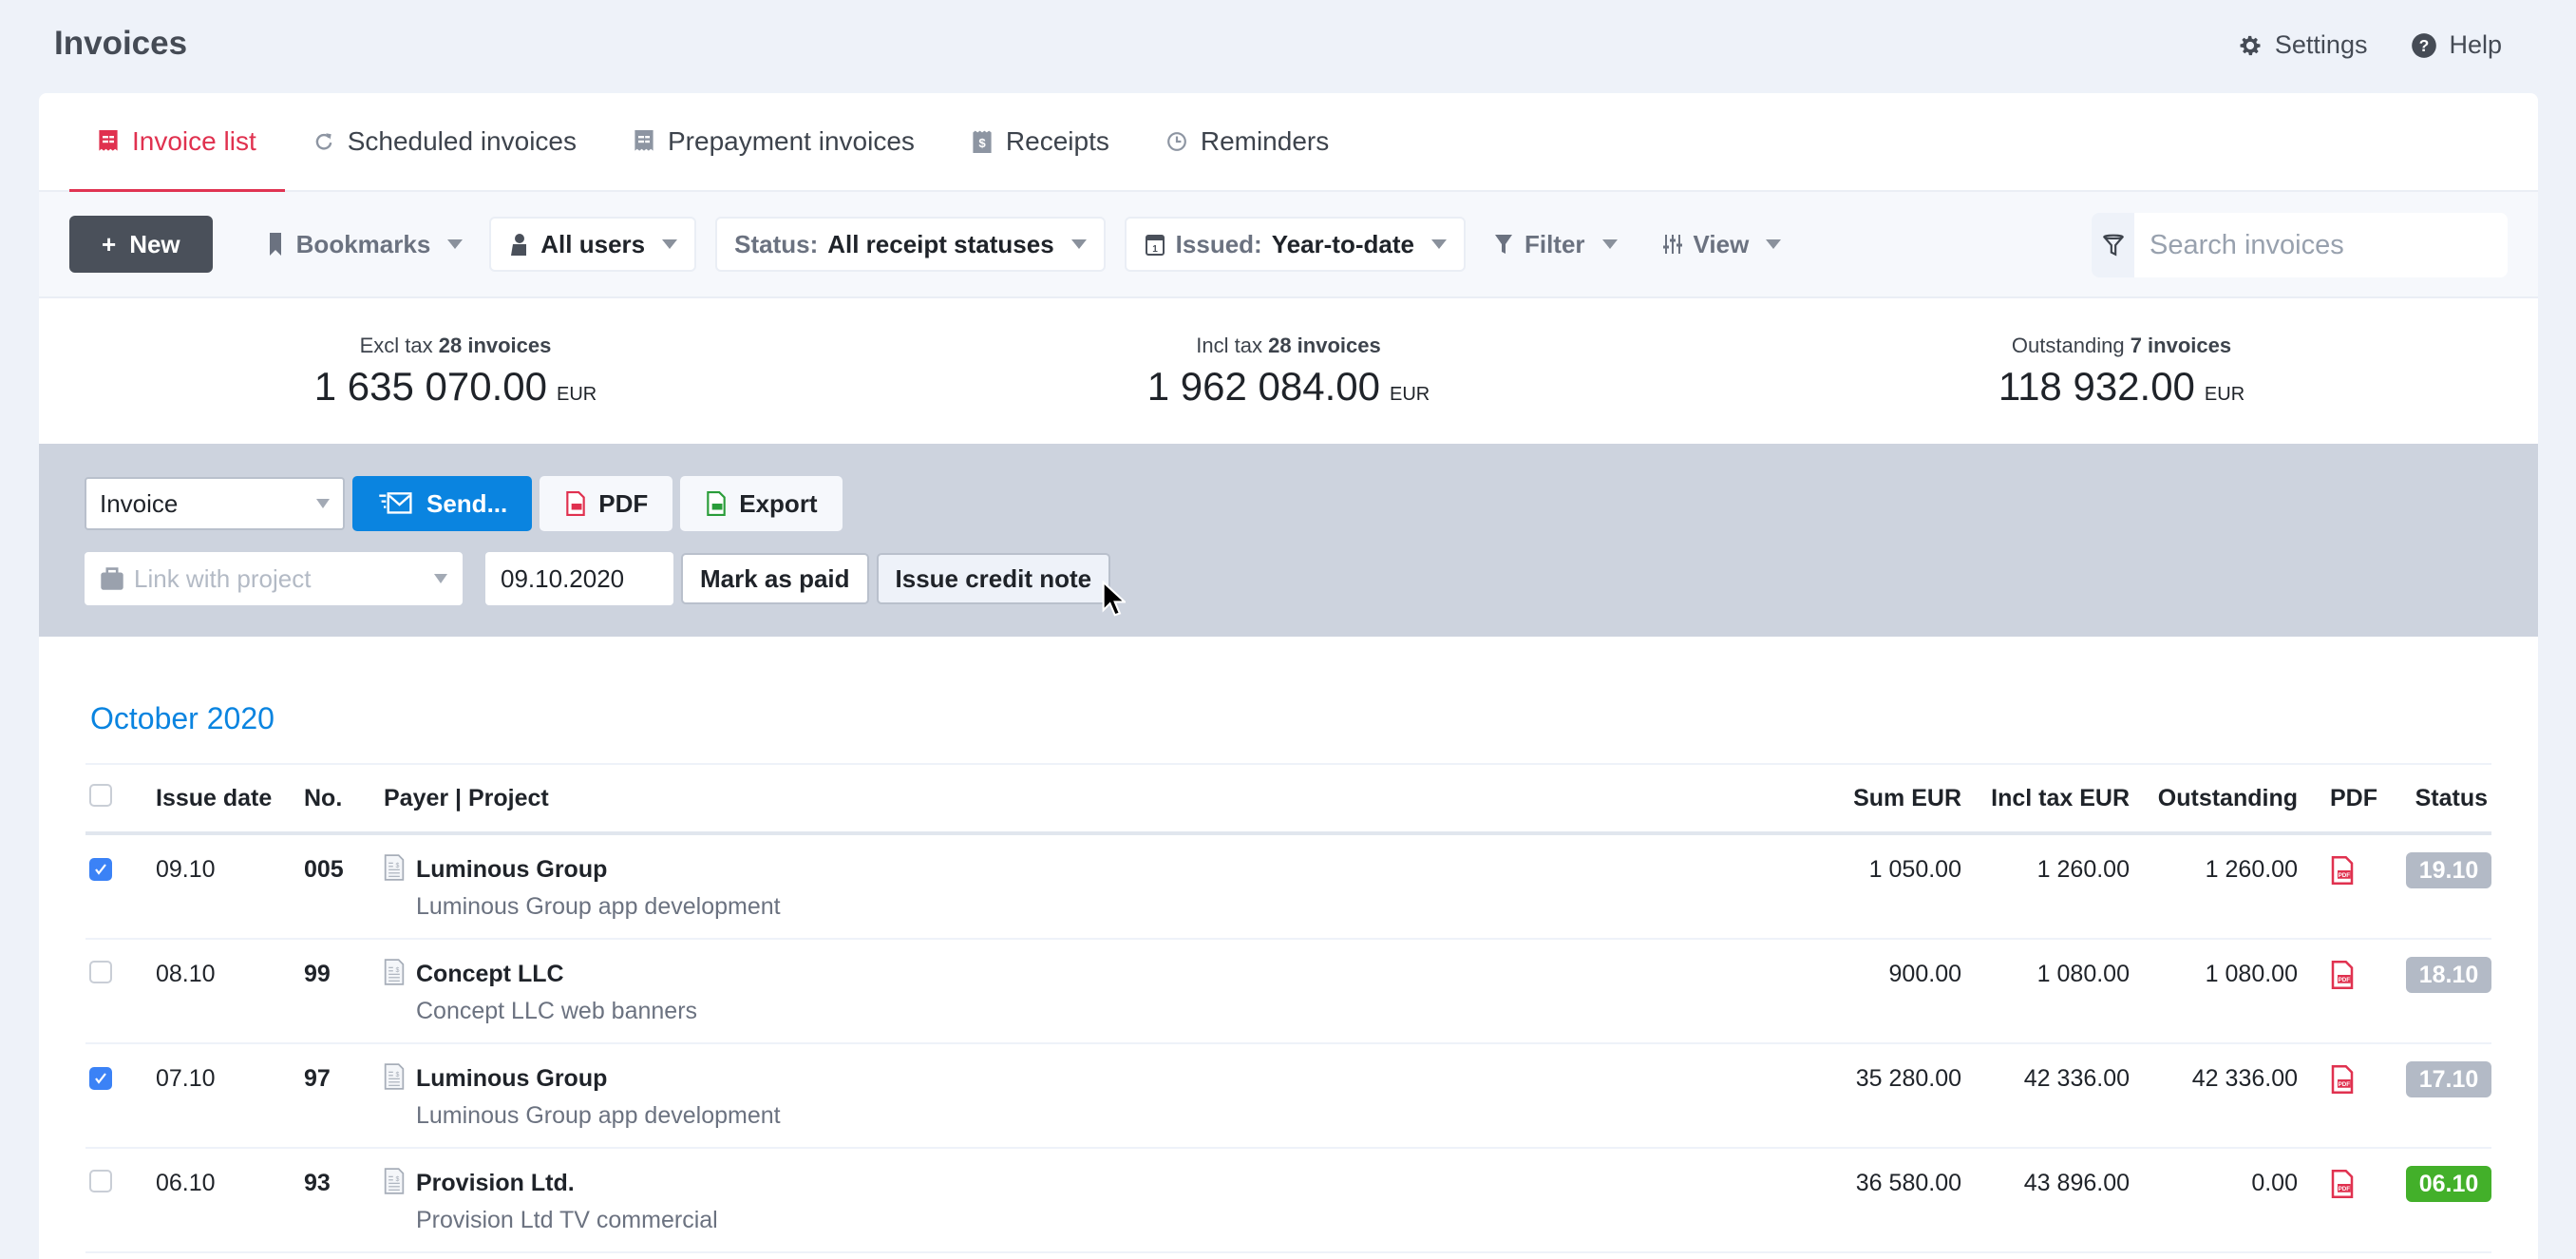  I want to click on help-label: Help, so click(2475, 44).